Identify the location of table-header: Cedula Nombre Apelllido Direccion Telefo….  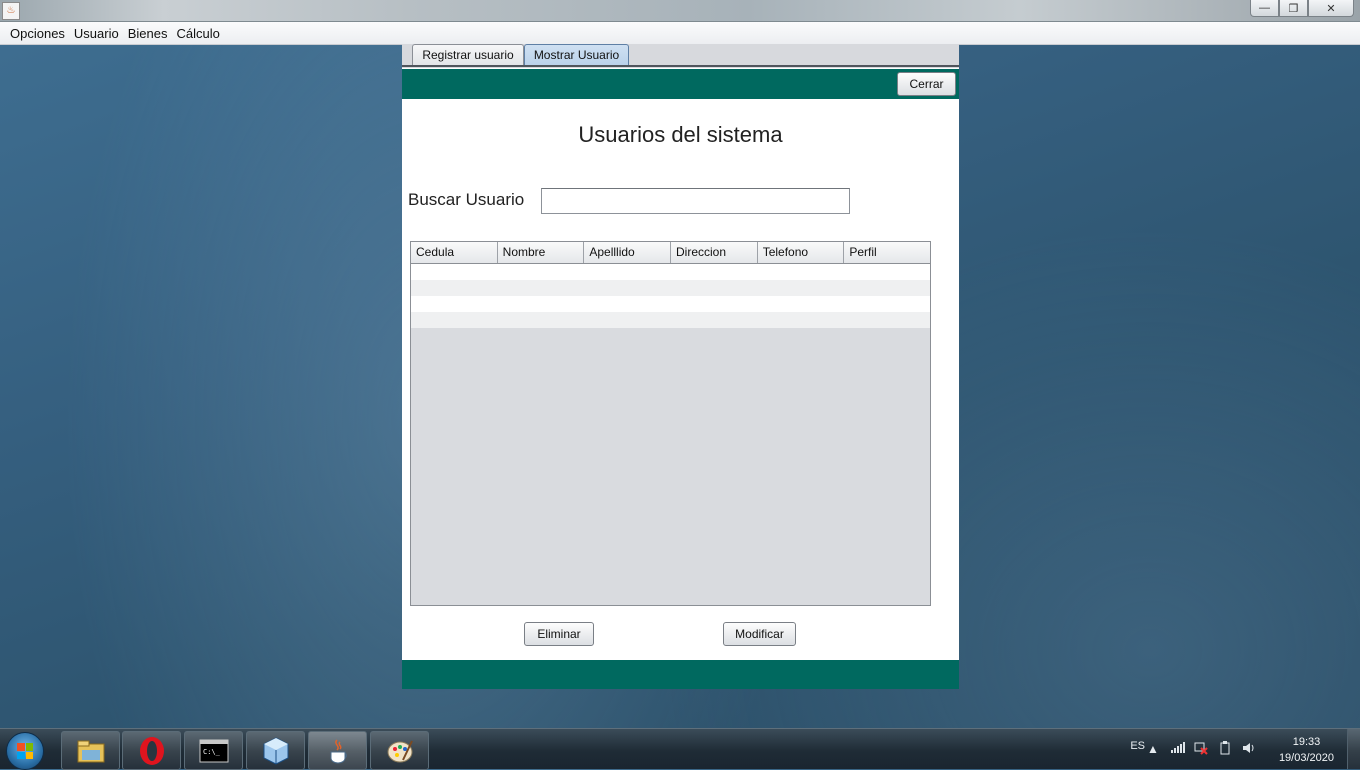
(670, 253).